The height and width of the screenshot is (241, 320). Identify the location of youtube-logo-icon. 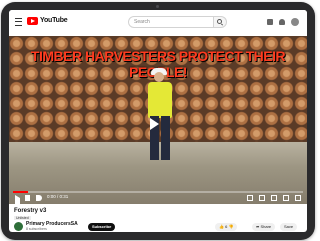
(32, 21).